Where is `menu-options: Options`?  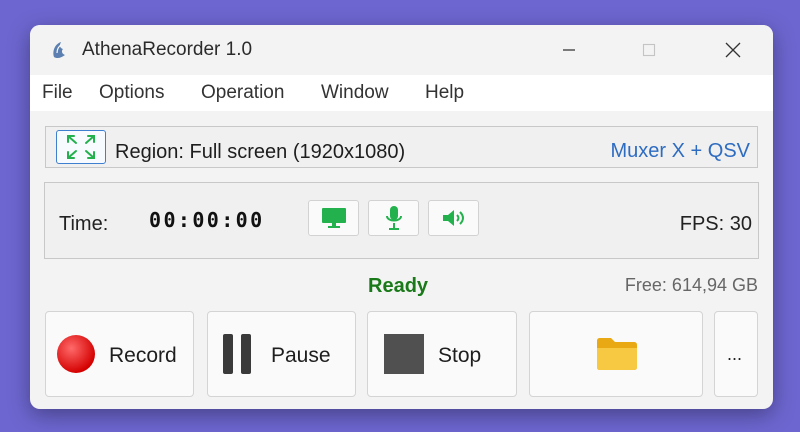 menu-options: Options is located at coordinates (131, 93).